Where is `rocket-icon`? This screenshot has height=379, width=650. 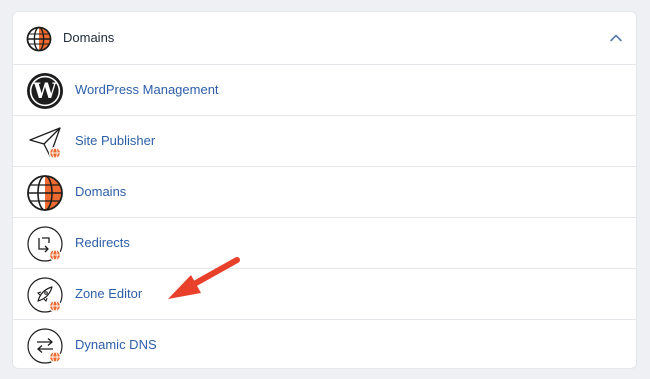
rocket-icon is located at coordinates (45, 295).